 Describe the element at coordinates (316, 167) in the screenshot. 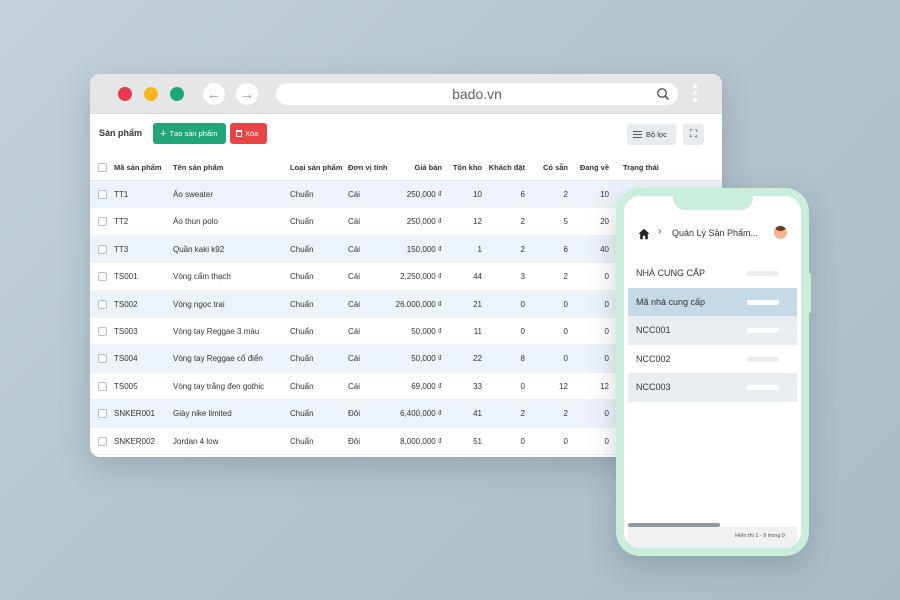

I see `header-type: Loại sản phẩm` at that location.